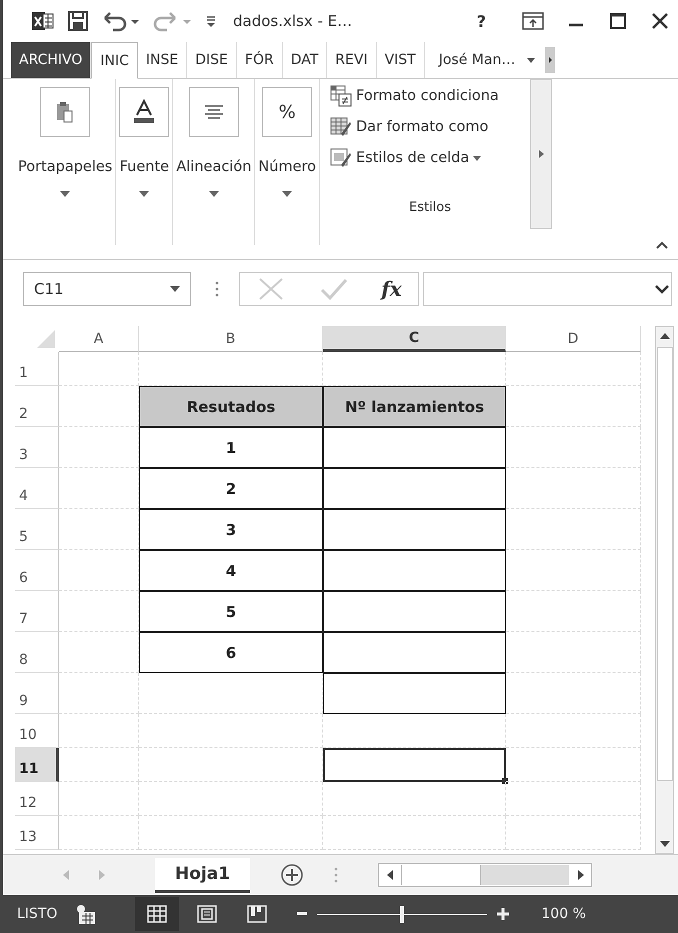 This screenshot has width=678, height=933. What do you see at coordinates (231, 406) in the screenshot?
I see `table-cell: Resutados` at bounding box center [231, 406].